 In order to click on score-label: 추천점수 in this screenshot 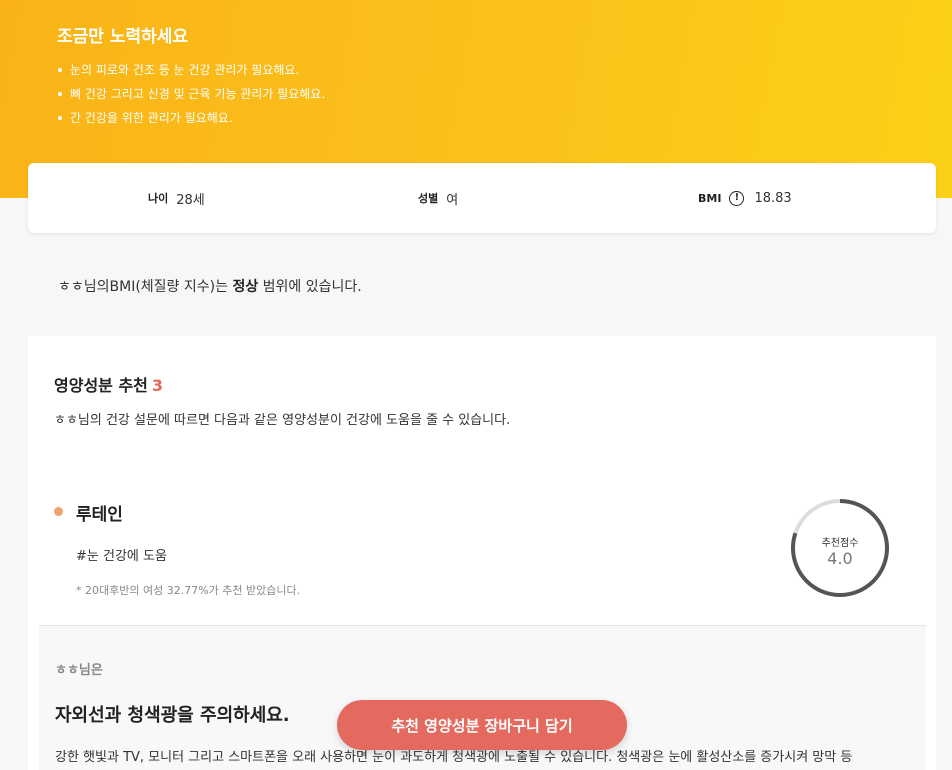, I will do `click(840, 543)`.